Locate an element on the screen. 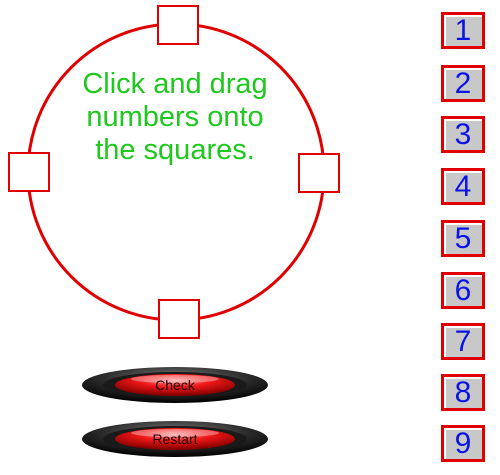  number-tile-6: 6 is located at coordinates (463, 290).